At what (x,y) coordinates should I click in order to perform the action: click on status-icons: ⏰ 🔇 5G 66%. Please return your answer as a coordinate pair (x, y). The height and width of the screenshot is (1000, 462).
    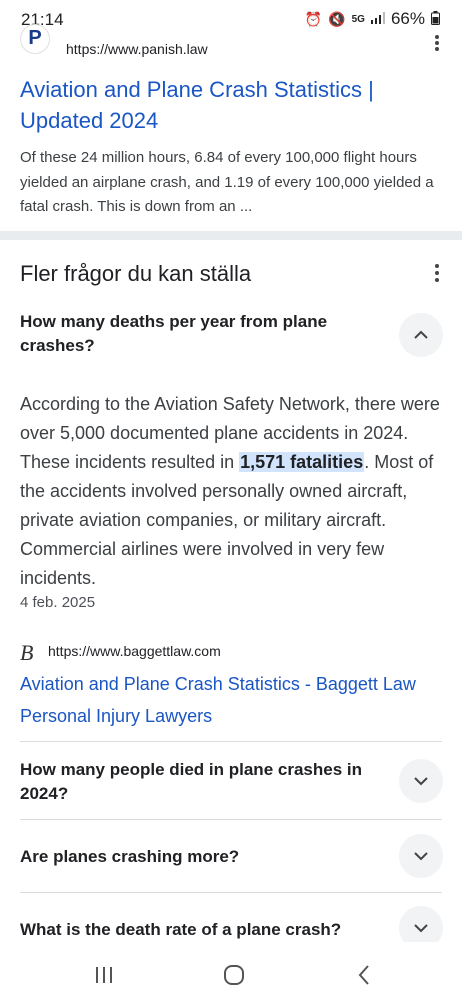
    Looking at the image, I should click on (372, 19).